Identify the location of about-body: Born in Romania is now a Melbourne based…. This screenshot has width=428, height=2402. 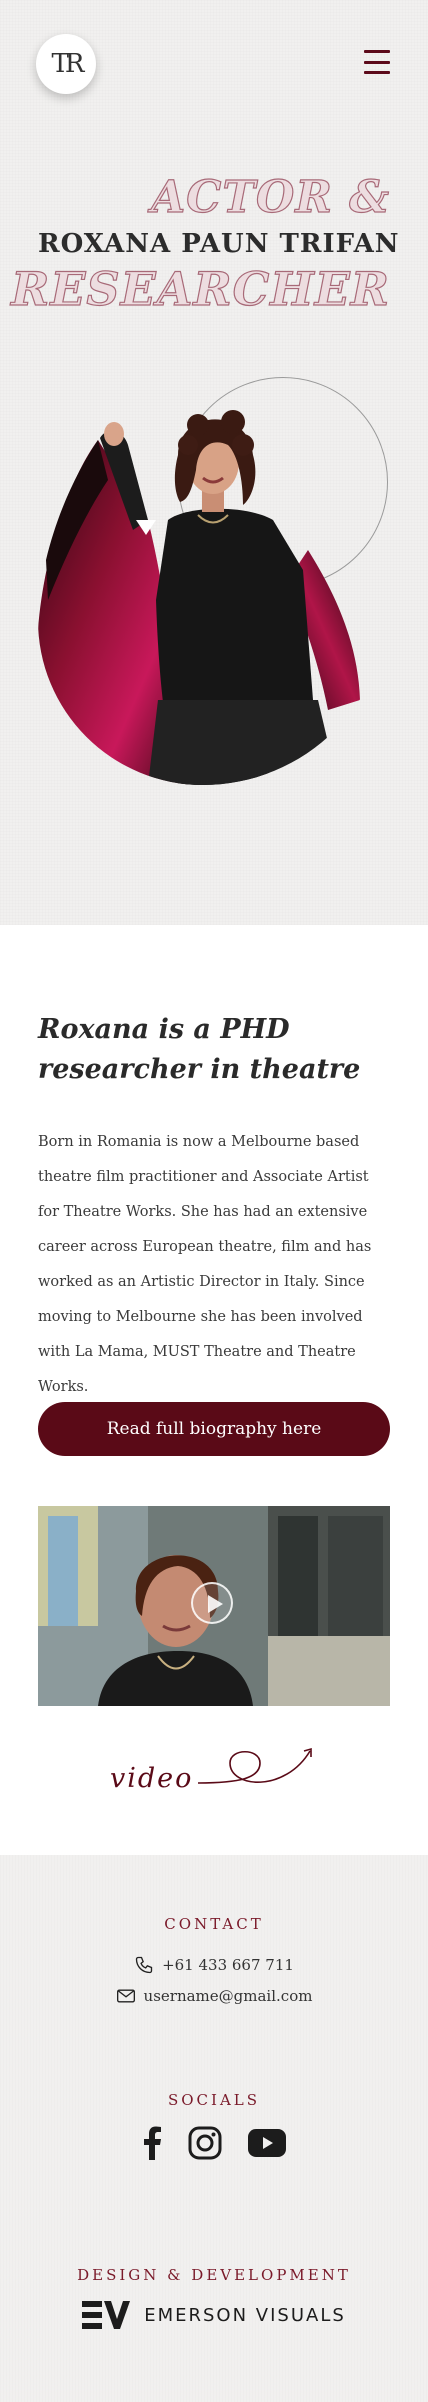
(205, 1264).